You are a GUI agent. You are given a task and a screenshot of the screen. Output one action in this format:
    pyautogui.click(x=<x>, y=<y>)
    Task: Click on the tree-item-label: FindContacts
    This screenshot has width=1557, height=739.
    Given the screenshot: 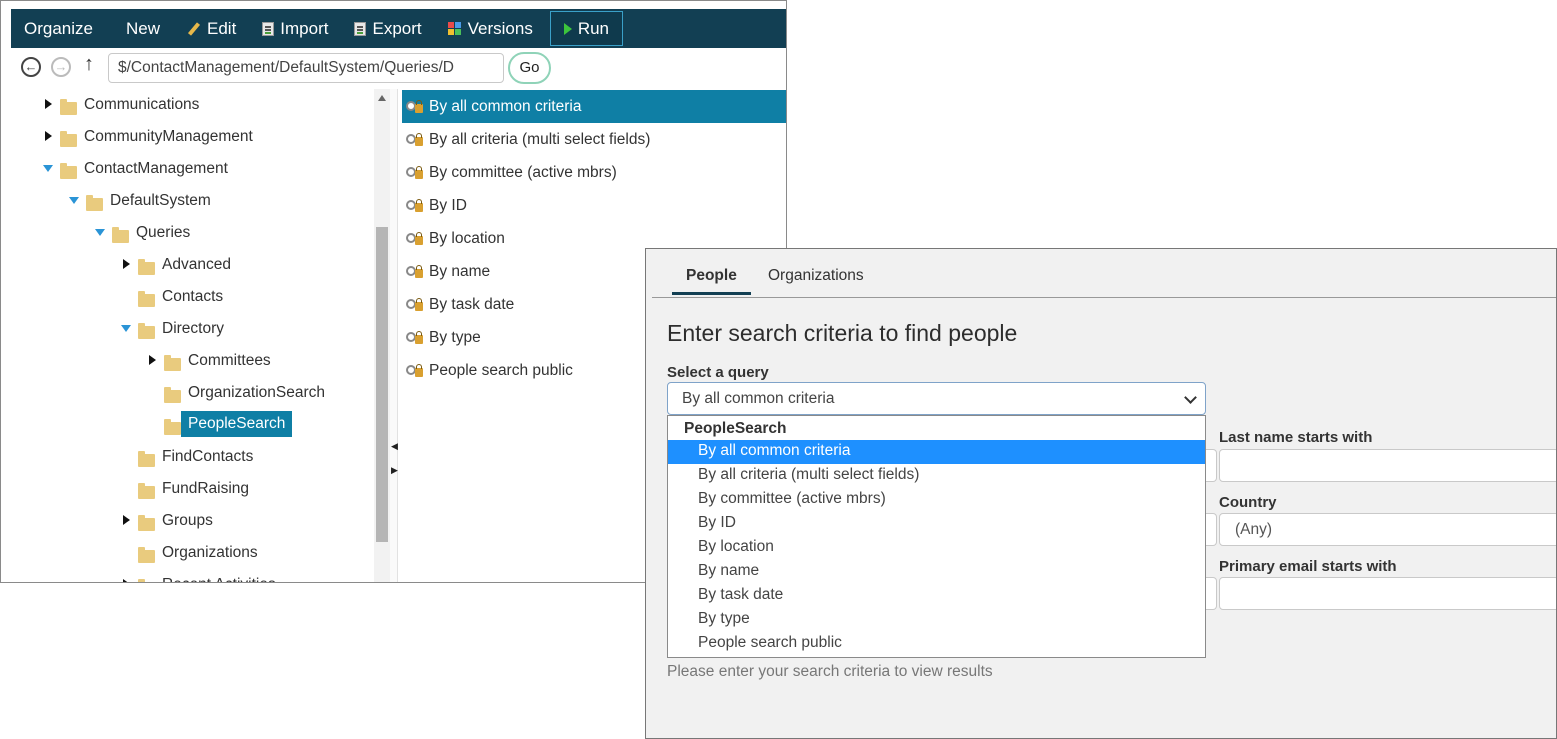 What is the action you would take?
    pyautogui.click(x=208, y=456)
    